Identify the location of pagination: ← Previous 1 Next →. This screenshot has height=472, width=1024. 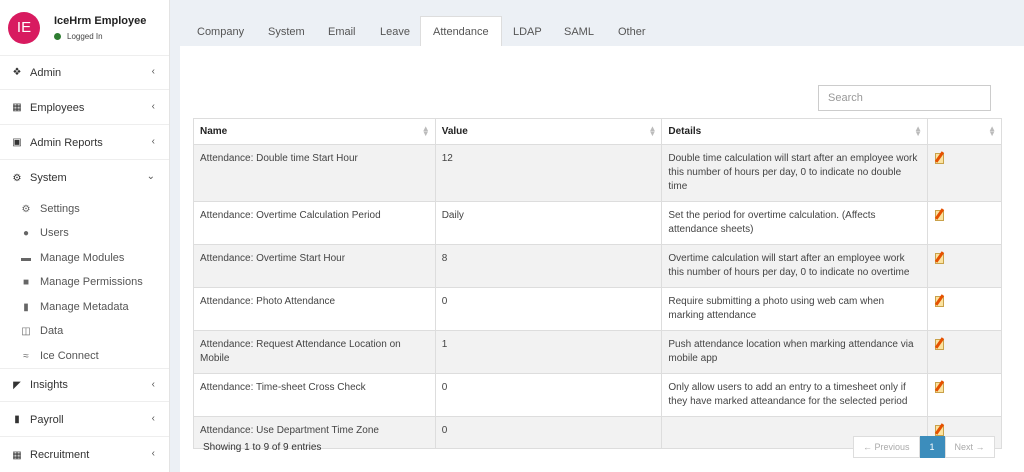
(924, 447).